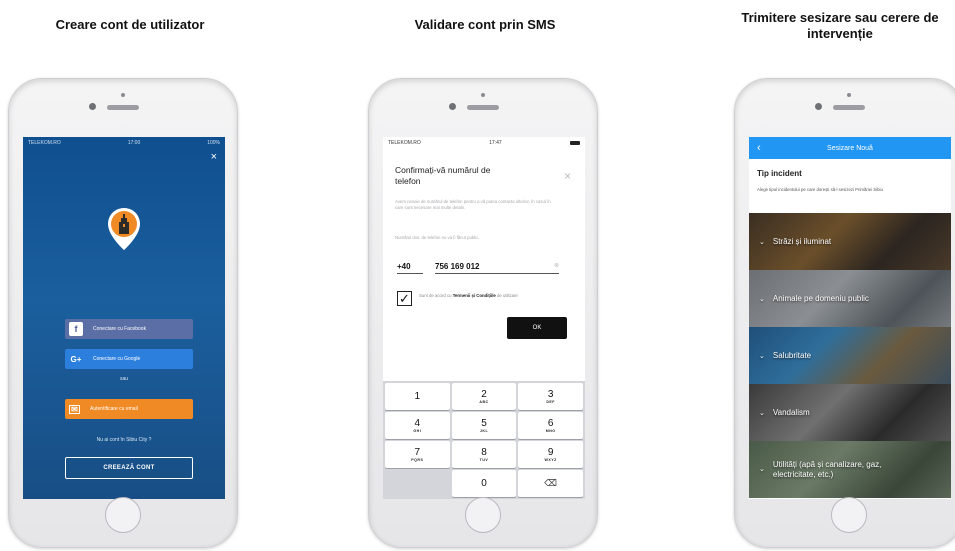  I want to click on category-streets-lighting: ⌄ Străzi și iluminat, so click(850, 241).